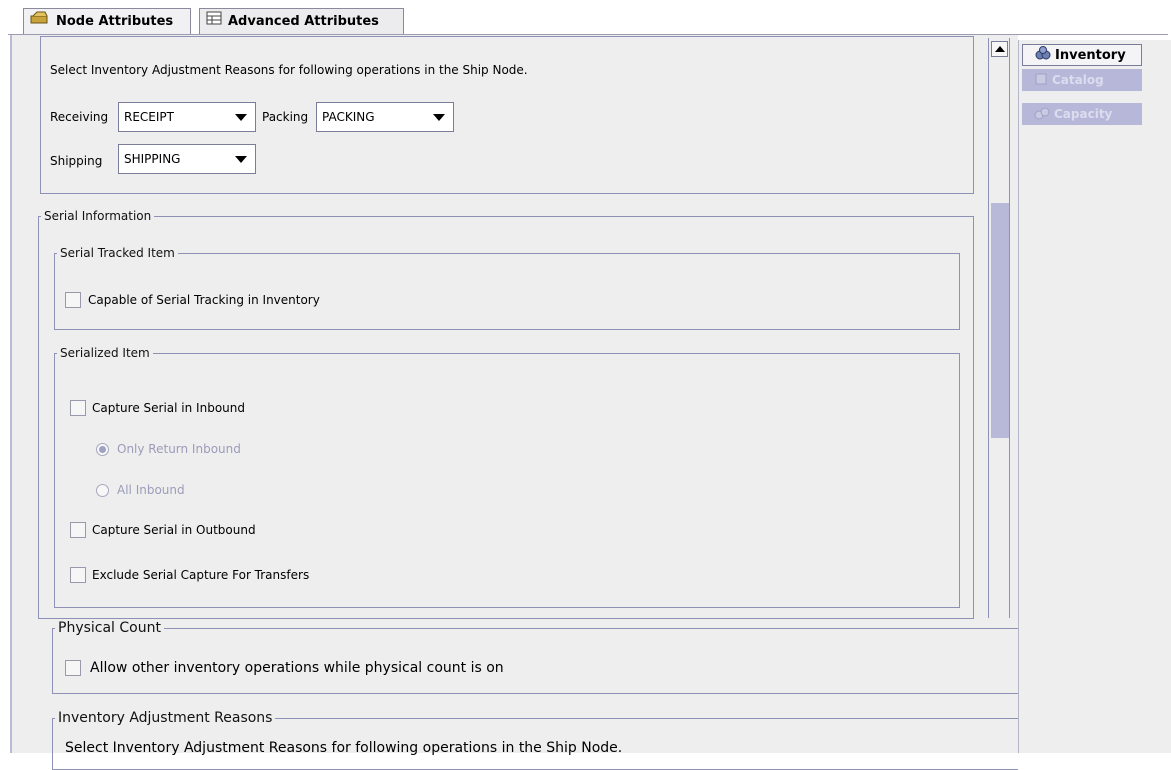  What do you see at coordinates (1157, 396) in the screenshot?
I see `right-frame` at bounding box center [1157, 396].